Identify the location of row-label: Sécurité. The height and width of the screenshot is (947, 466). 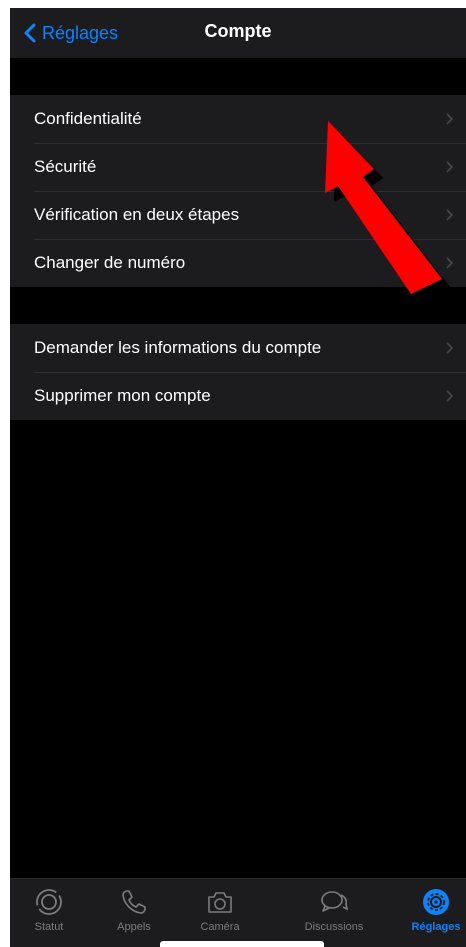
(65, 166).